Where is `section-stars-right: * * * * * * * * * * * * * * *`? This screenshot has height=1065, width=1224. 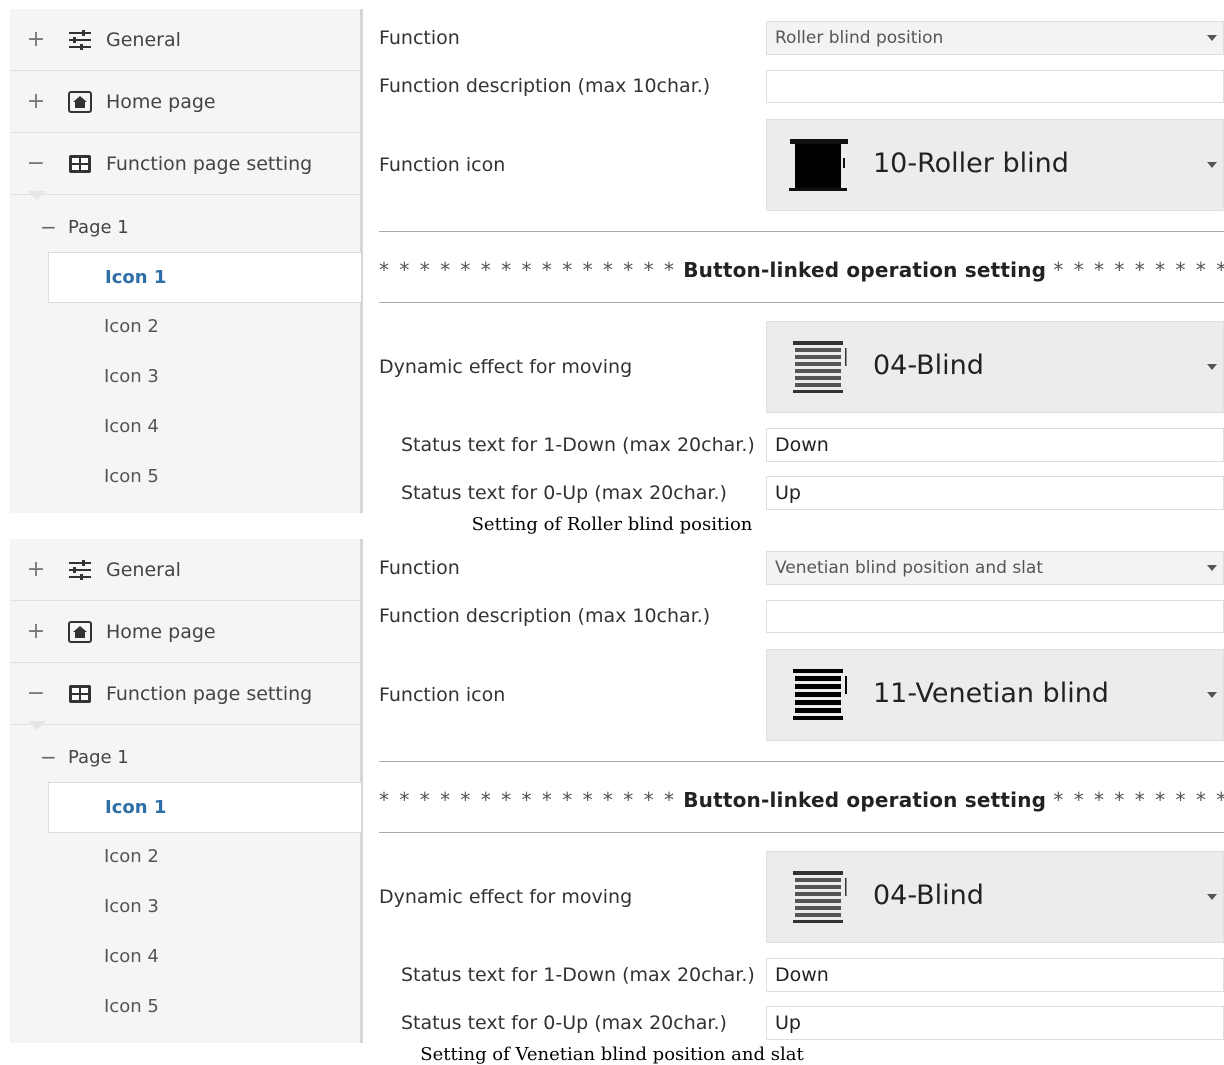
section-stars-right: * * * * * * * * * * * * * * * is located at coordinates (1138, 270).